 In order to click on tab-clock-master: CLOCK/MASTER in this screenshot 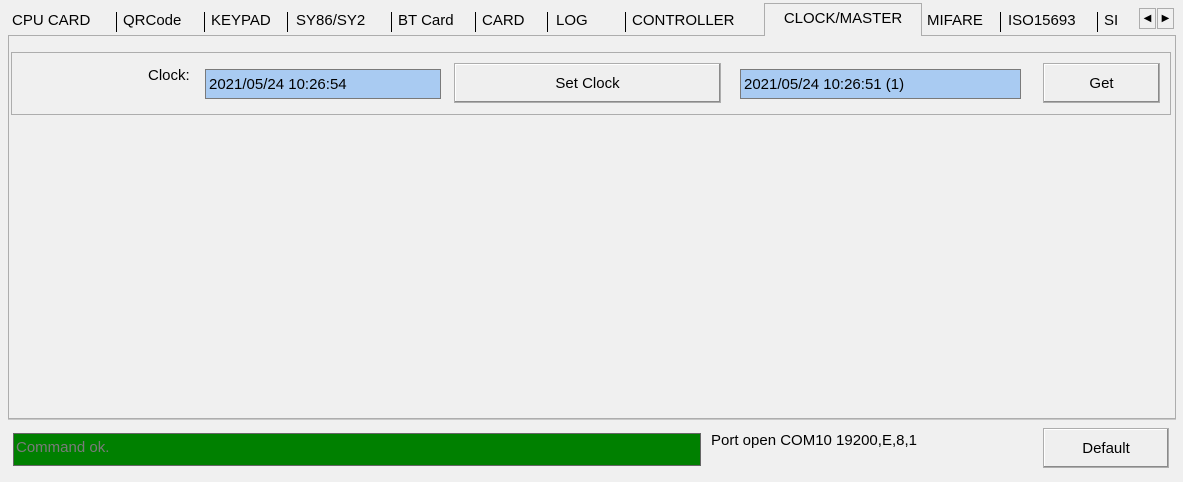, I will do `click(843, 19)`.